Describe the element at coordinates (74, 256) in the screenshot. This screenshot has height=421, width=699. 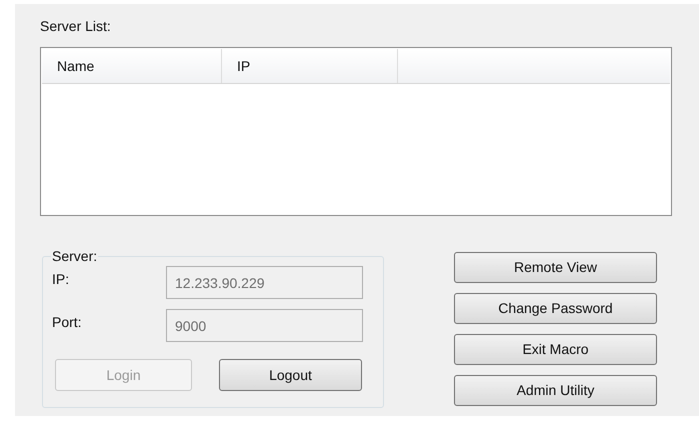
I see `server-group-label: Server:` at that location.